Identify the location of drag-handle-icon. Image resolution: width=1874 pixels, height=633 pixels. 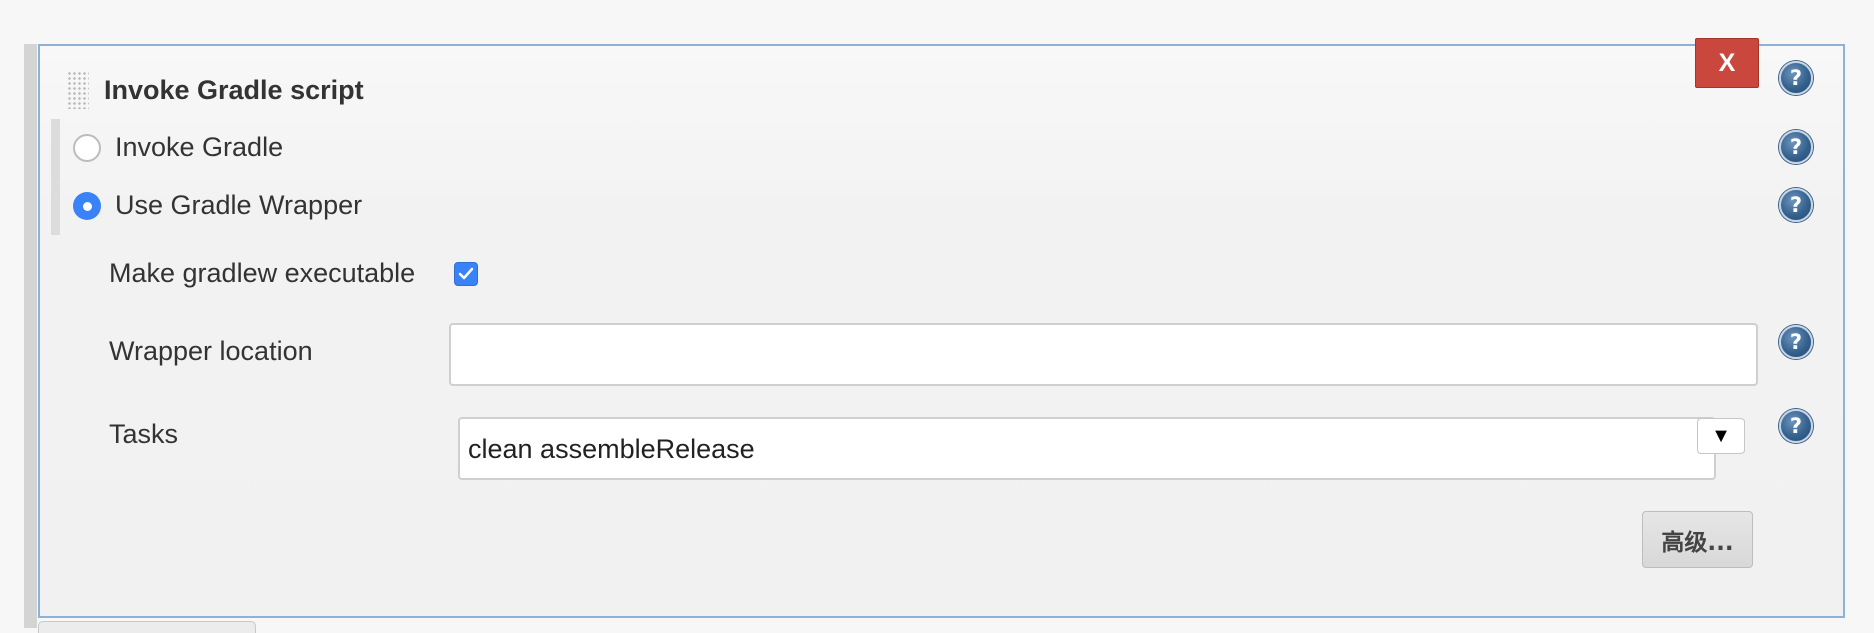
(78, 90).